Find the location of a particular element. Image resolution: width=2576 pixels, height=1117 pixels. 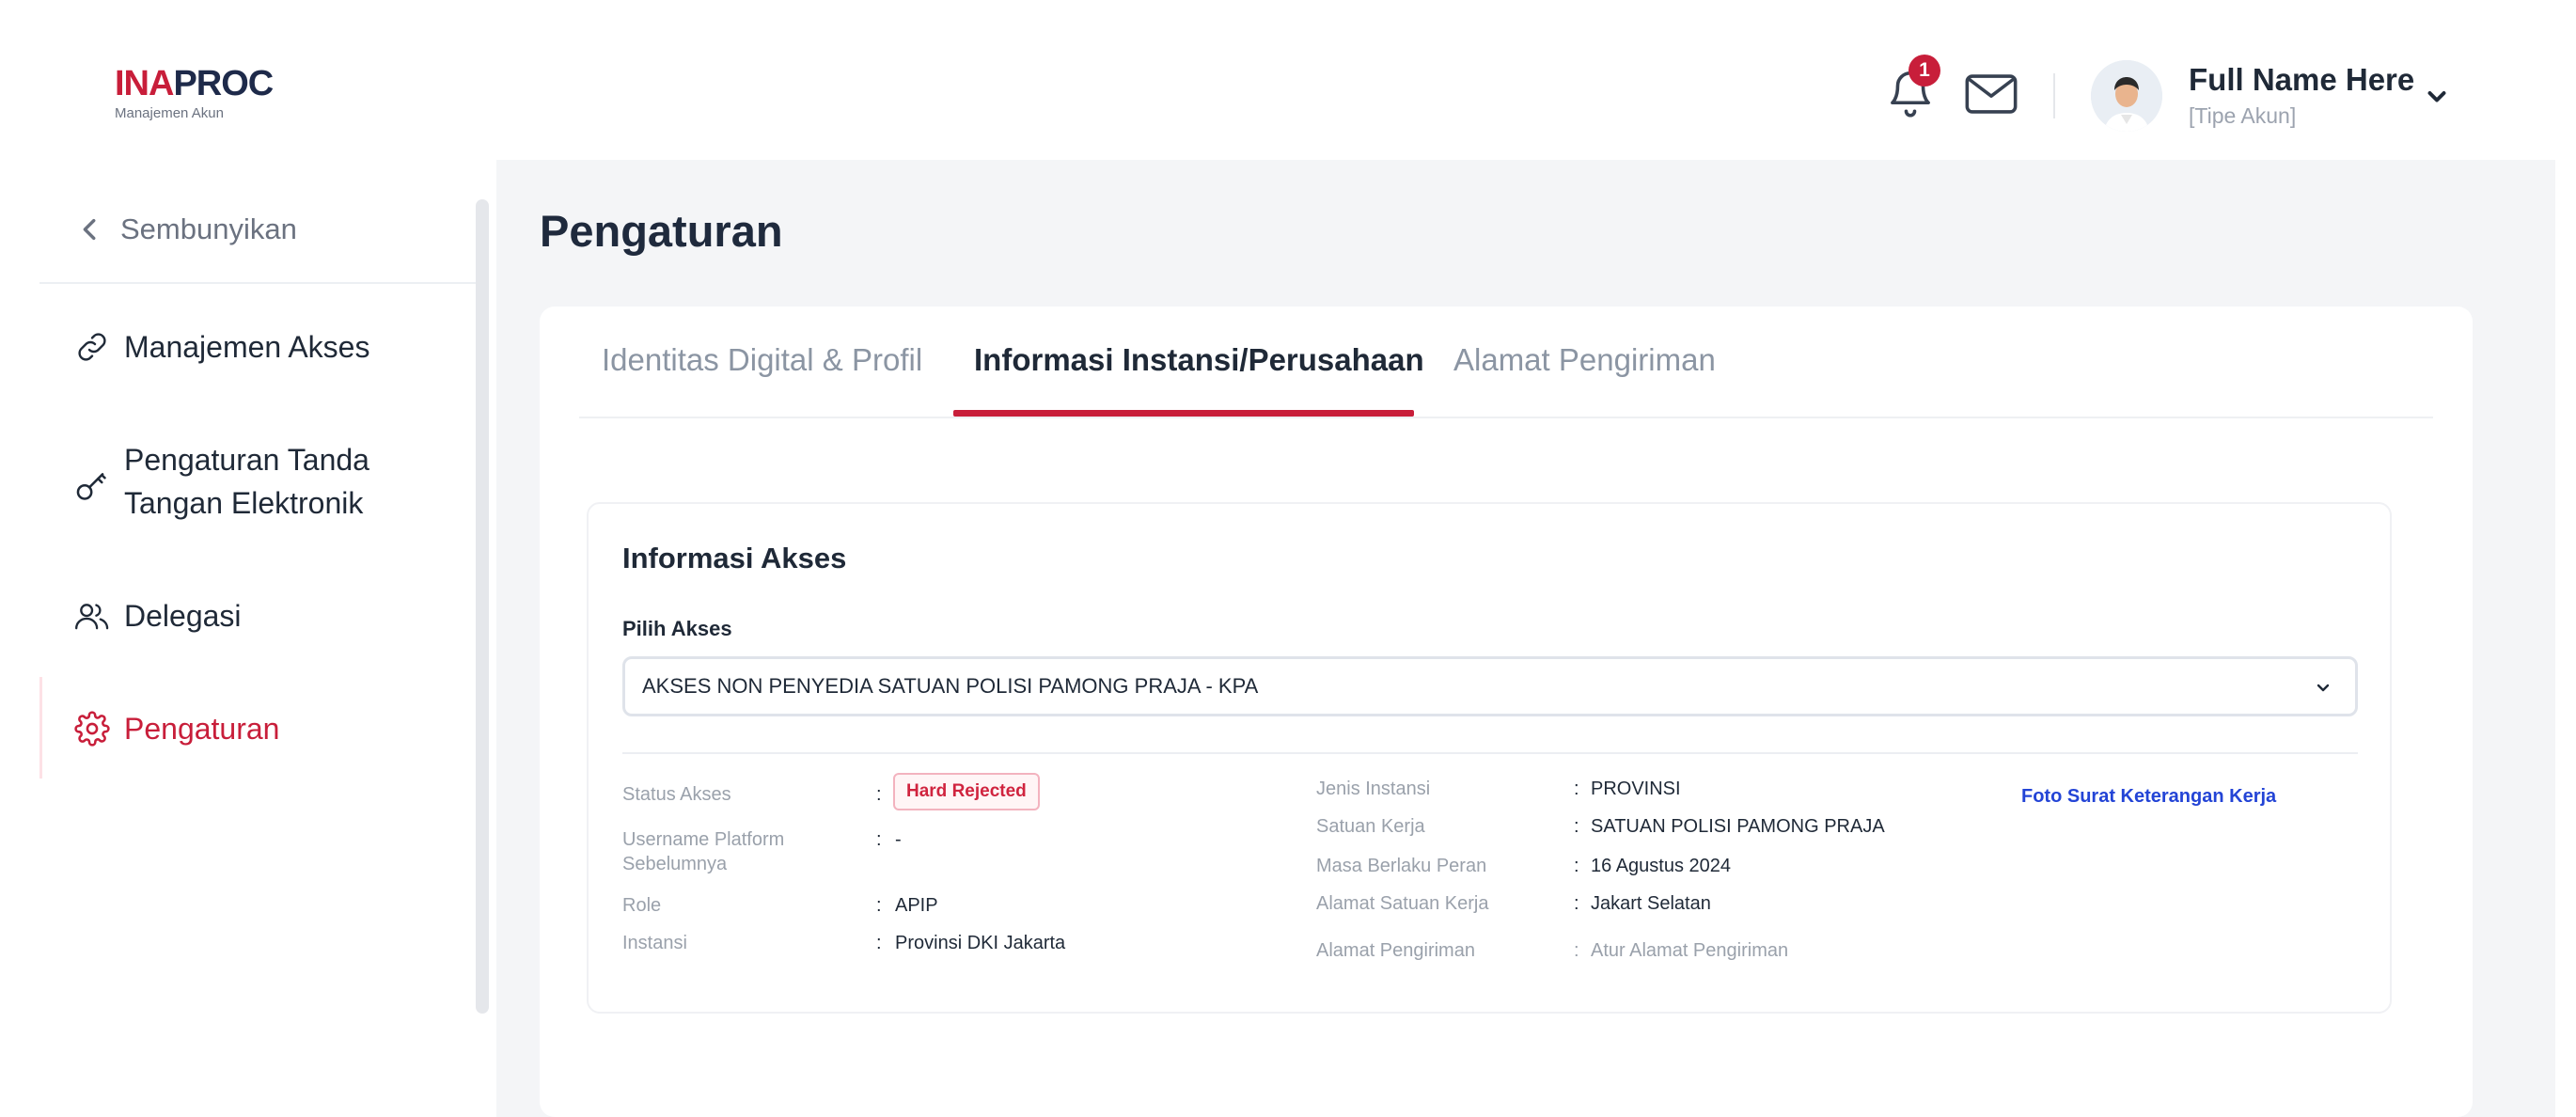

username-platform-label: Username Platform Sebelumnya is located at coordinates (703, 851).